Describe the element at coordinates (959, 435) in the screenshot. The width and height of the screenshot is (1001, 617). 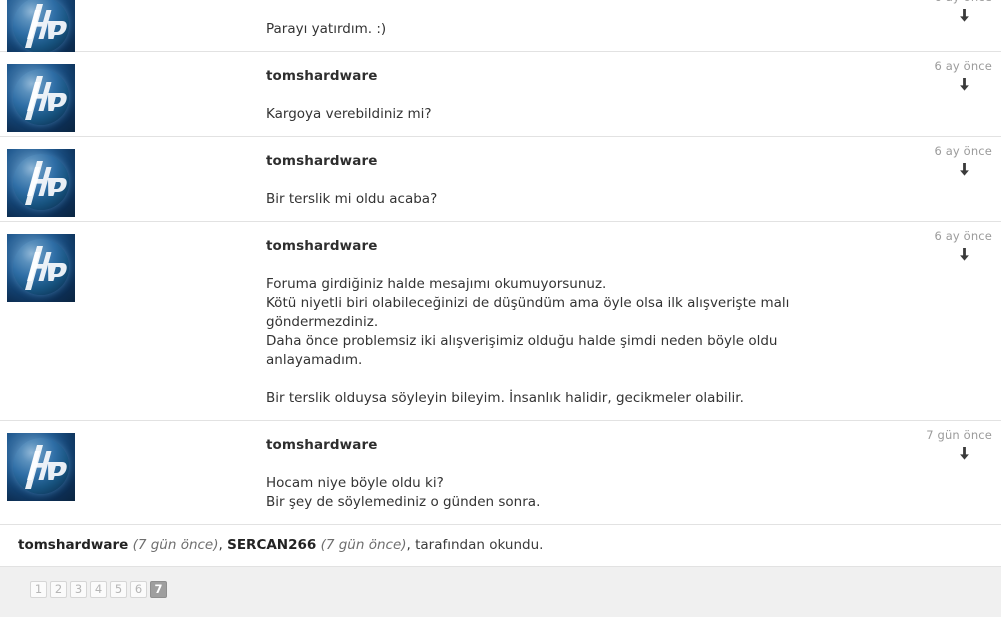
I see `post-timestamp: 7 gün önce` at that location.